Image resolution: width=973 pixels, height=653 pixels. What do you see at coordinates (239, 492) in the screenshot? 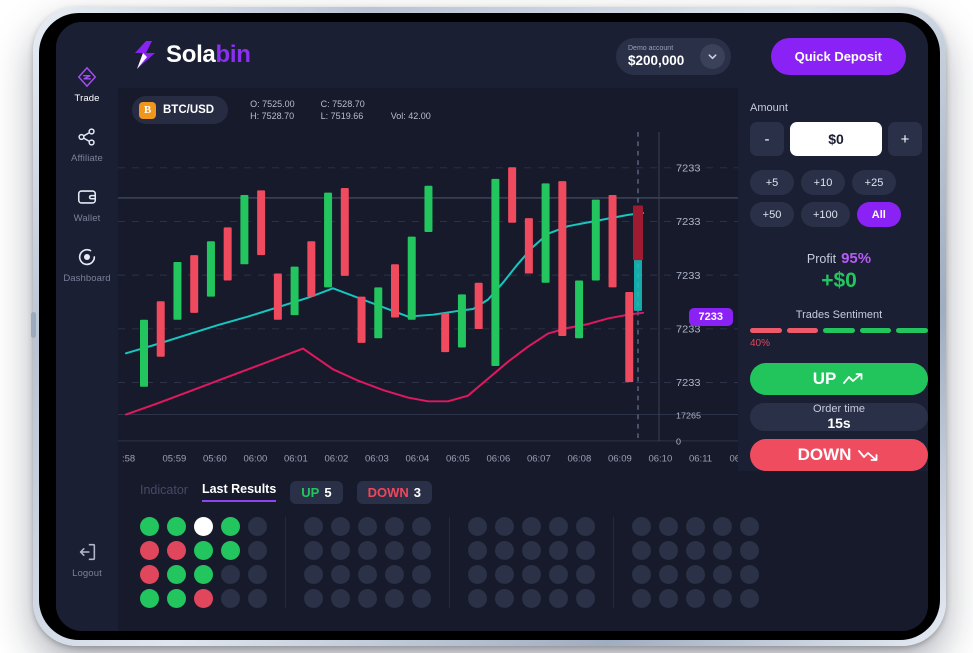
I see `tab-last-results: Last Results` at bounding box center [239, 492].